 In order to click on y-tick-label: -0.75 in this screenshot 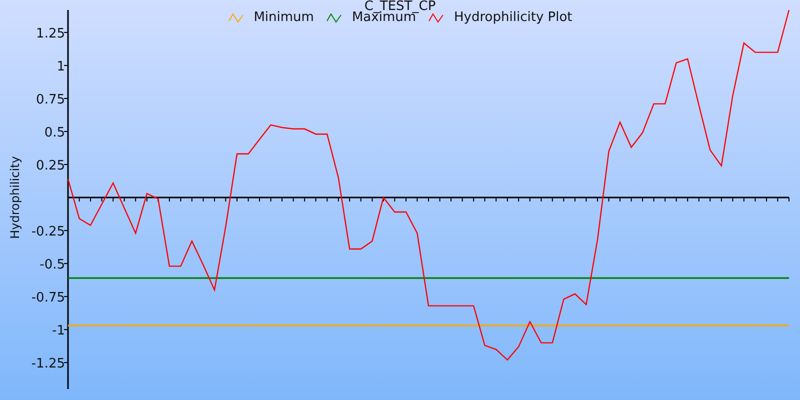, I will do `click(48, 298)`.